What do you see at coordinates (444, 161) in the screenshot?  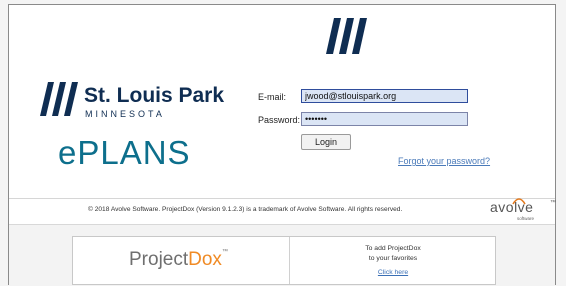 I see `forgot-password-link: Forgot your password?` at bounding box center [444, 161].